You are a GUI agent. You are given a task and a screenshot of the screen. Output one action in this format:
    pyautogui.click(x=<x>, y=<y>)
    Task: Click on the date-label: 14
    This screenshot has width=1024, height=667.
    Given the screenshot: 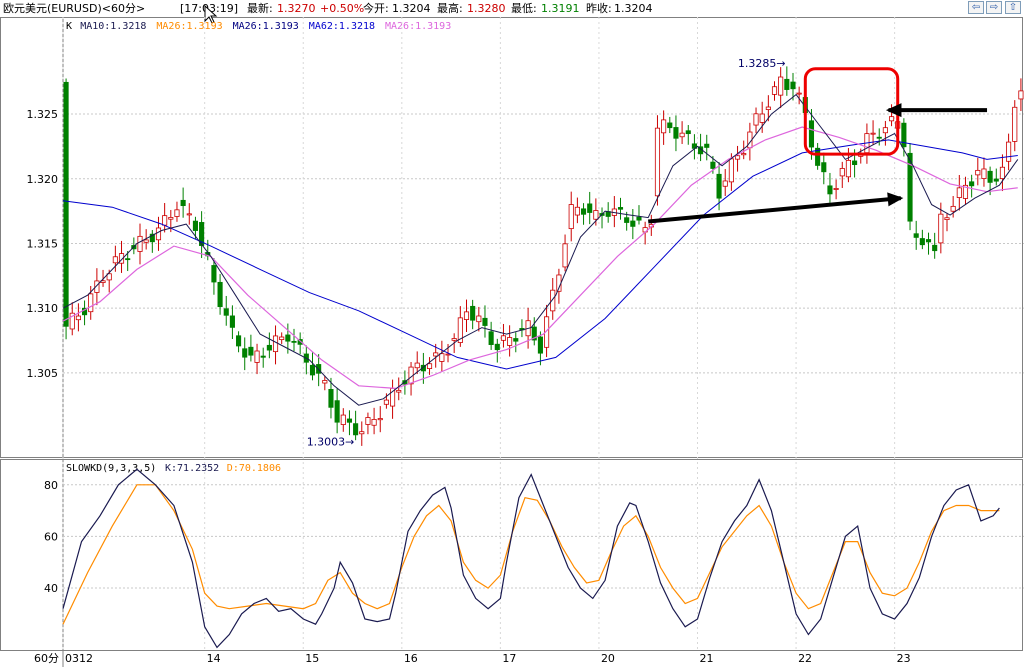 What is the action you would take?
    pyautogui.click(x=214, y=658)
    